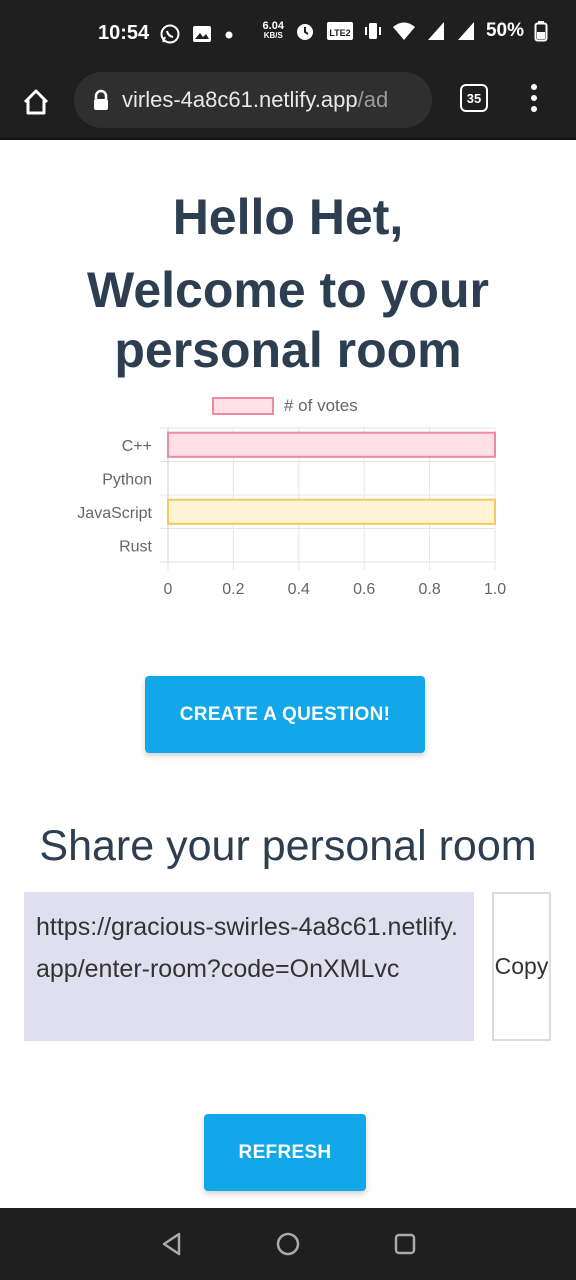  What do you see at coordinates (331, 444) in the screenshot?
I see `bar-c-` at bounding box center [331, 444].